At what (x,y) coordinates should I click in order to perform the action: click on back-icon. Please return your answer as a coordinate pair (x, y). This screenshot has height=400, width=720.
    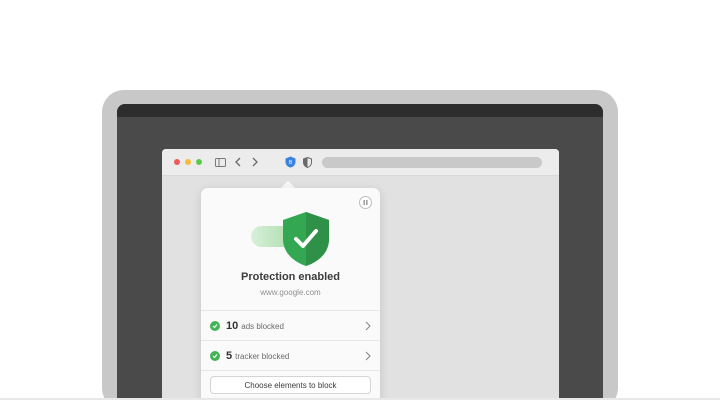
    Looking at the image, I should click on (238, 162).